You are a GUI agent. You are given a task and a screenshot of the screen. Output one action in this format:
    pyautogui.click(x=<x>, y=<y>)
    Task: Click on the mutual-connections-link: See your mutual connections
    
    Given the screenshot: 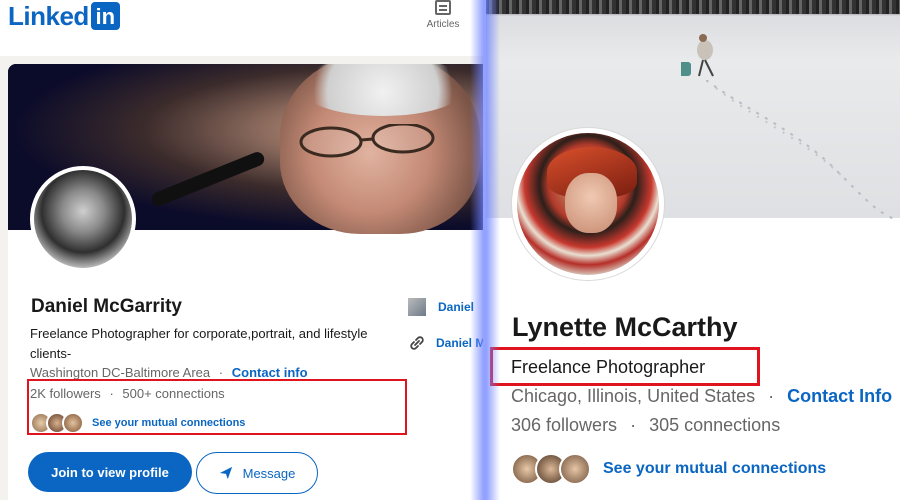 What is the action you would take?
    pyautogui.click(x=714, y=469)
    